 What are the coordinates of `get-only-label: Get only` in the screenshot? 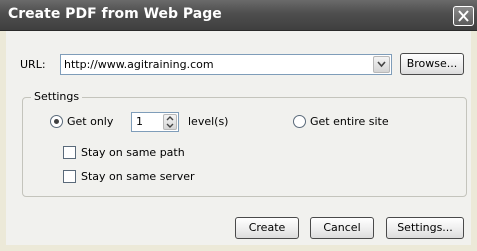 It's located at (90, 121).